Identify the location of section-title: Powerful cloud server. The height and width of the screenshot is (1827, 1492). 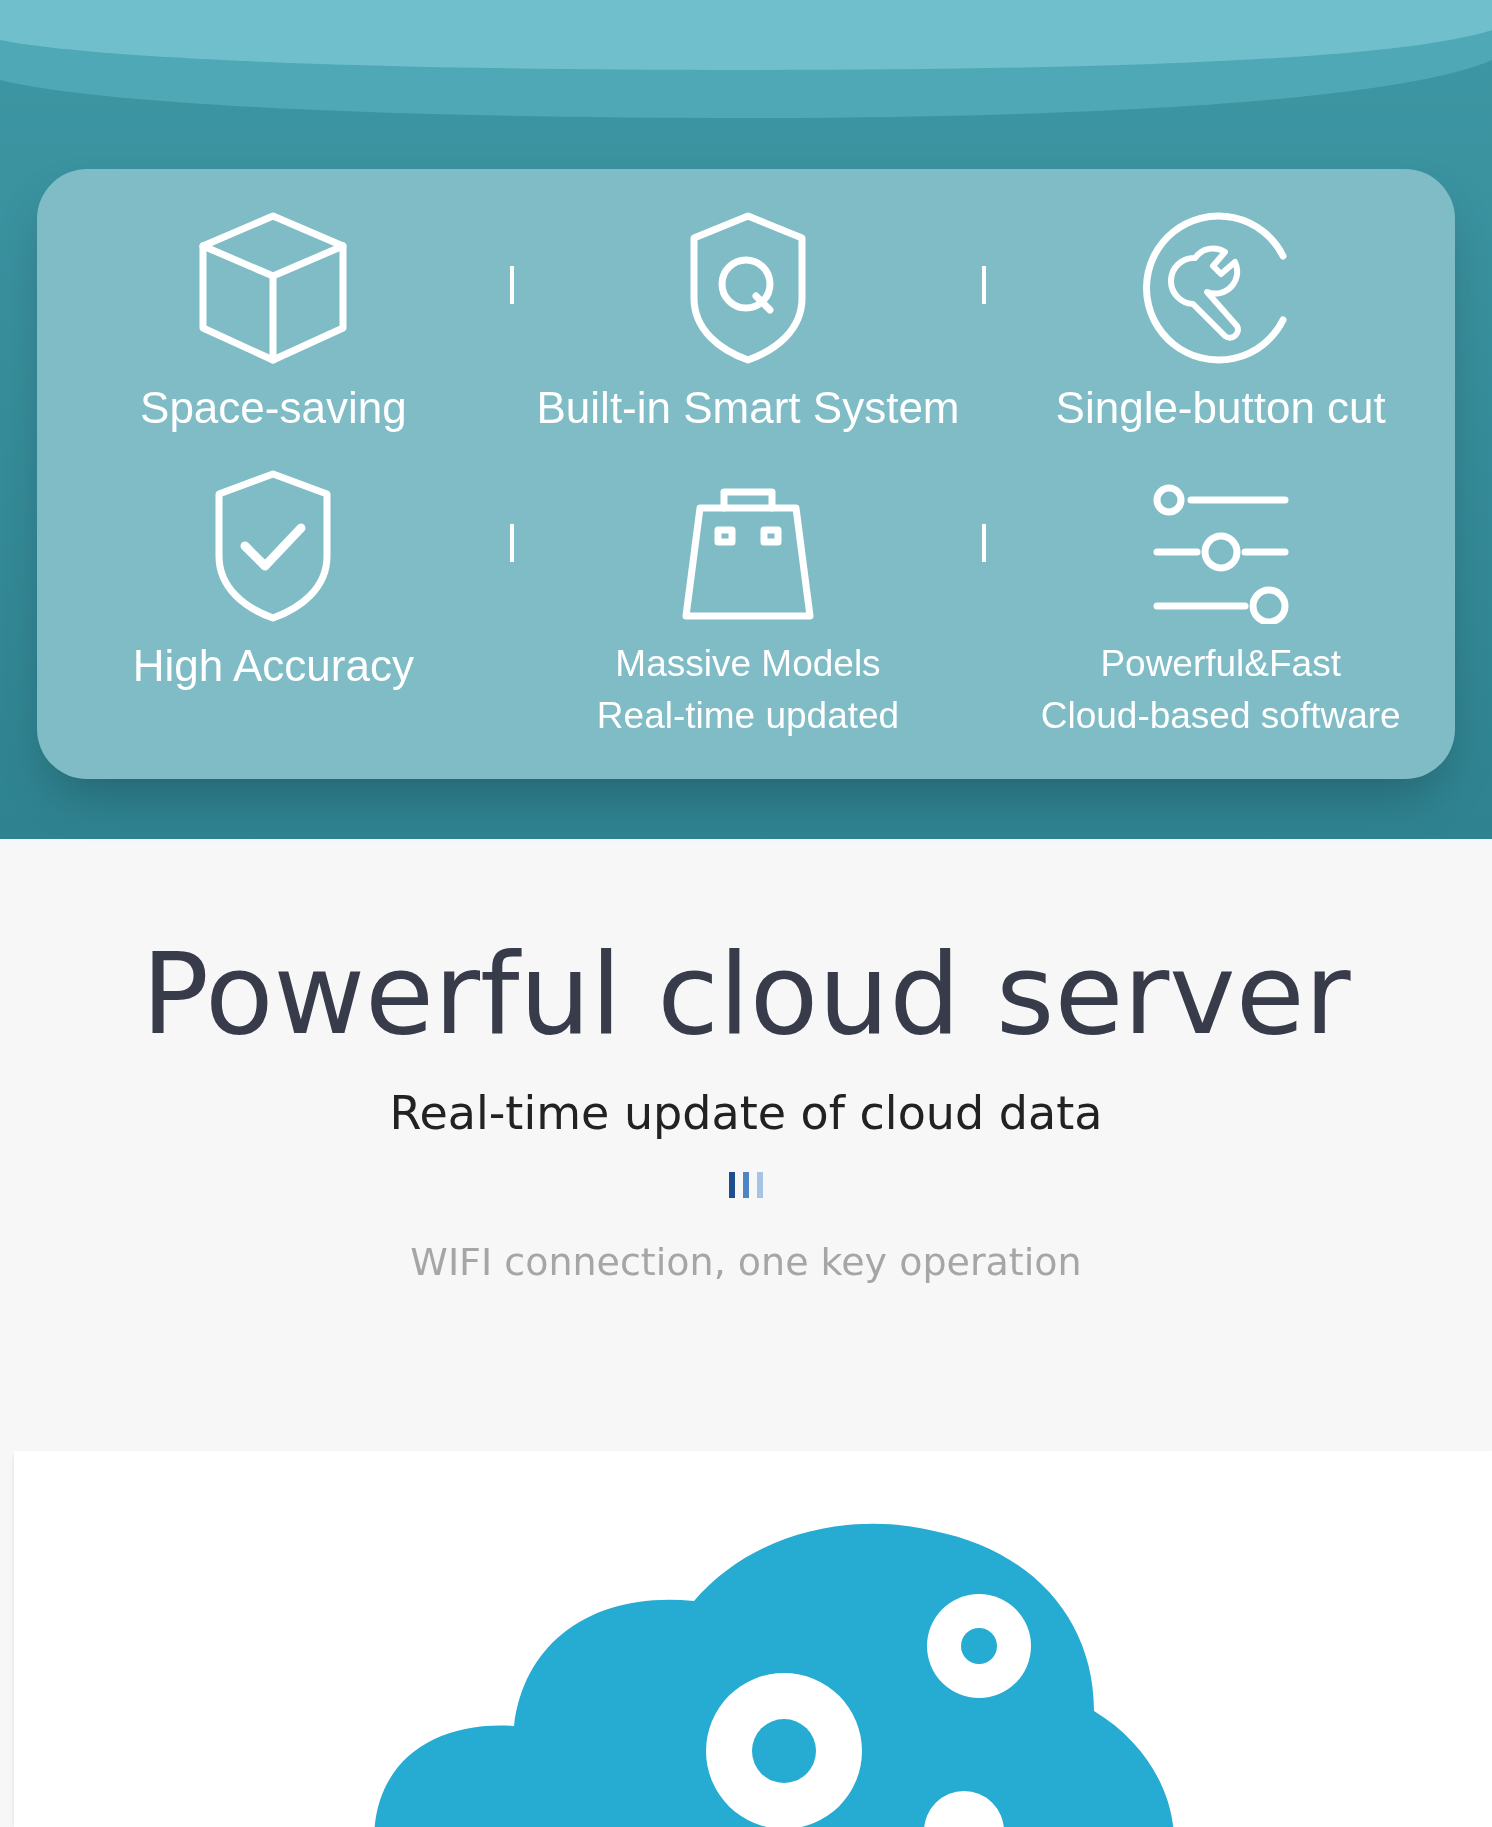
(746, 994).